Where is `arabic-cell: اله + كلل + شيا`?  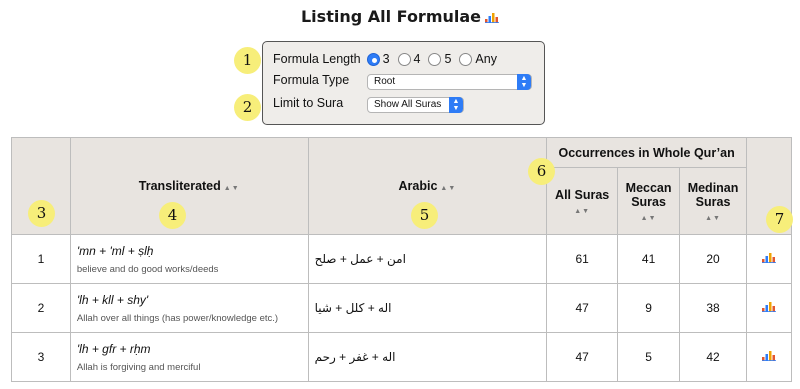 arabic-cell: اله + كلل + شيا is located at coordinates (427, 308).